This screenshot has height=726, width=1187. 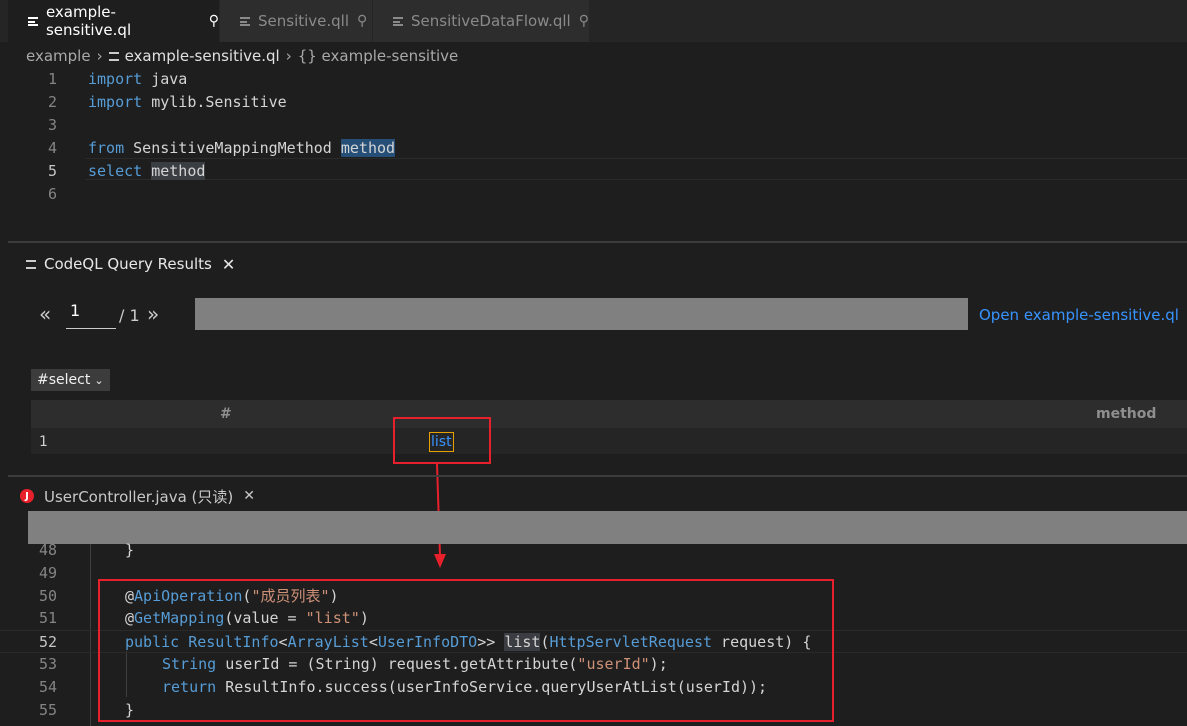 I want to click on code-line: 5 select method, so click(x=197, y=171).